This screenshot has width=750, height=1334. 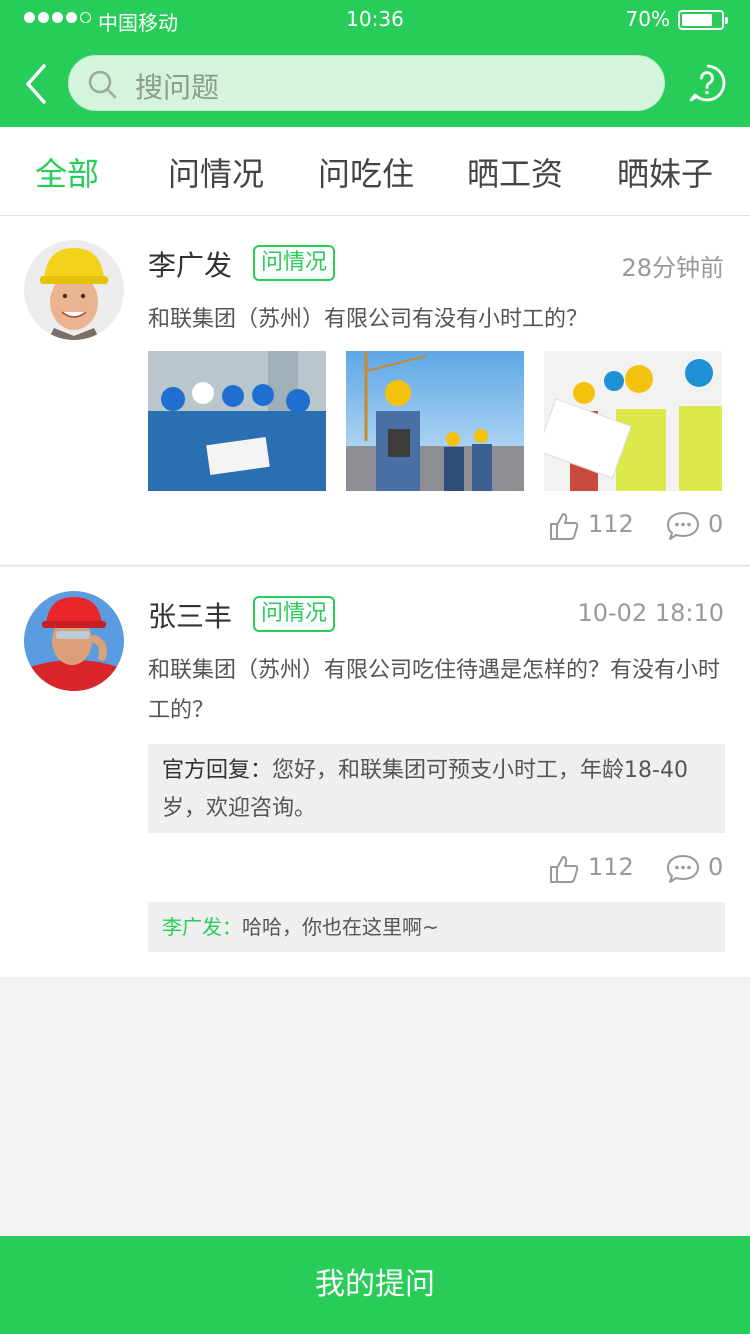 I want to click on battery-percent: 70%, so click(x=647, y=19).